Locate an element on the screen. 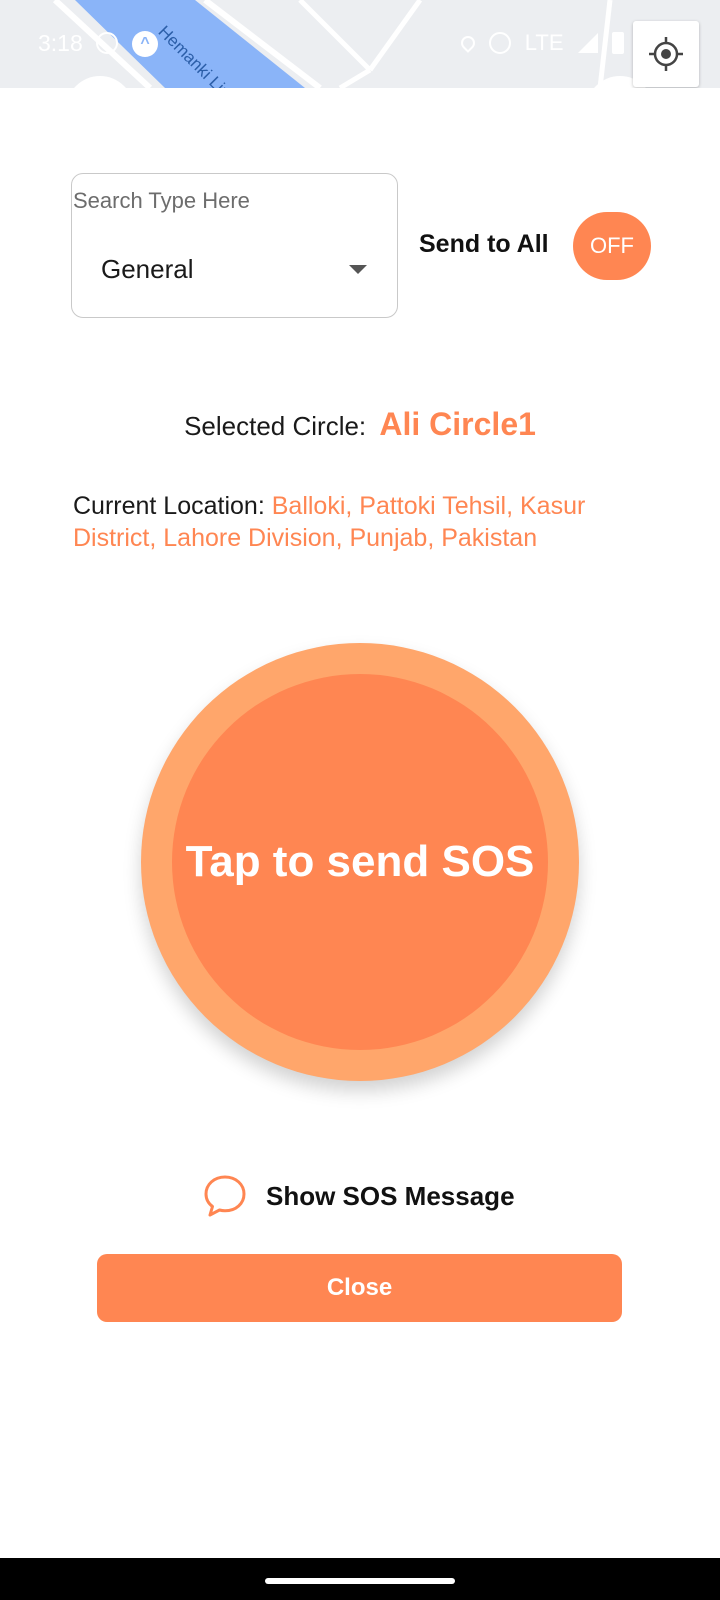  toggle-state: OFF is located at coordinates (612, 245).